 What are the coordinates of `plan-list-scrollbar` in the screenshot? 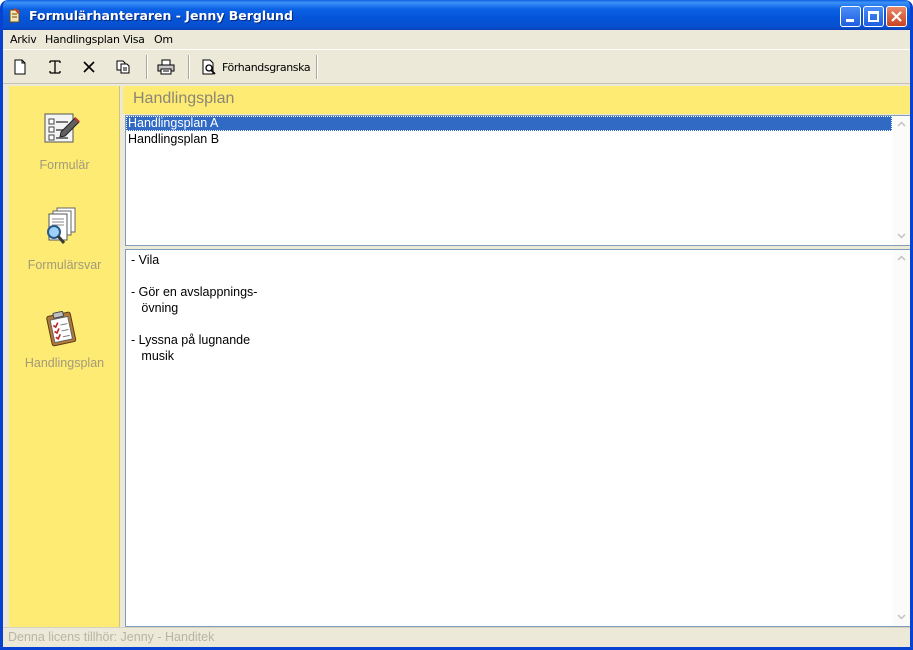 It's located at (901, 180).